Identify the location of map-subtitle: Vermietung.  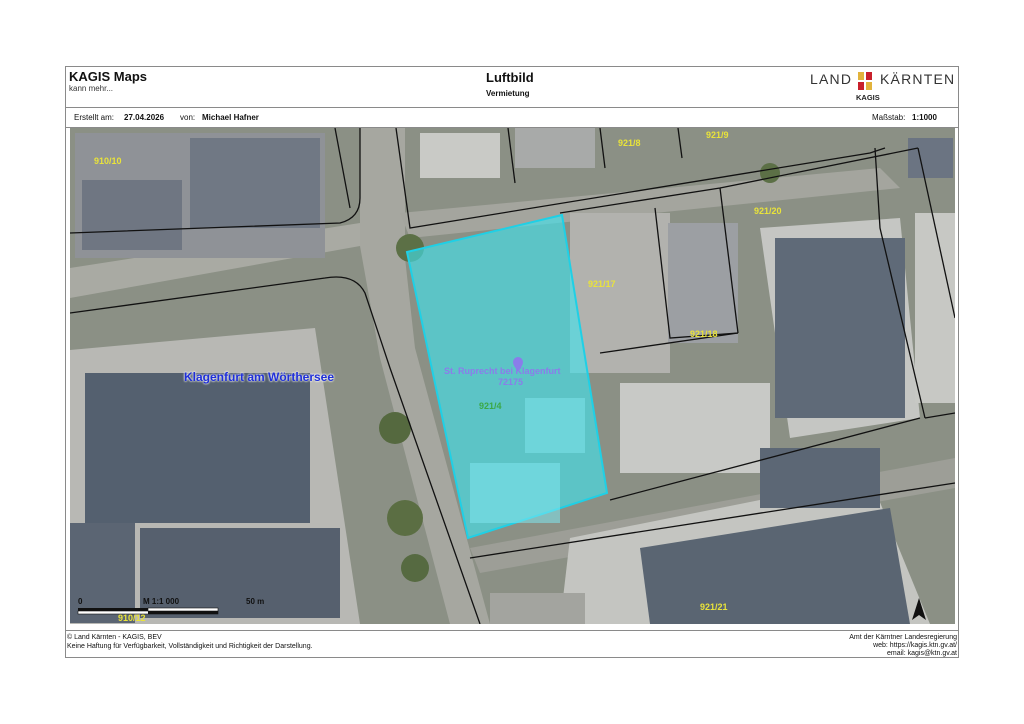
(508, 93).